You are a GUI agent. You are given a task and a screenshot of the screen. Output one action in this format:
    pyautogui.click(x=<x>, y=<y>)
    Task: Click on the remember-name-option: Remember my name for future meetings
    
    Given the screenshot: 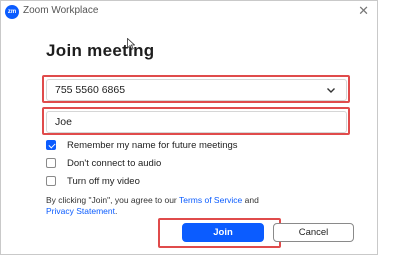 What is the action you would take?
    pyautogui.click(x=142, y=145)
    